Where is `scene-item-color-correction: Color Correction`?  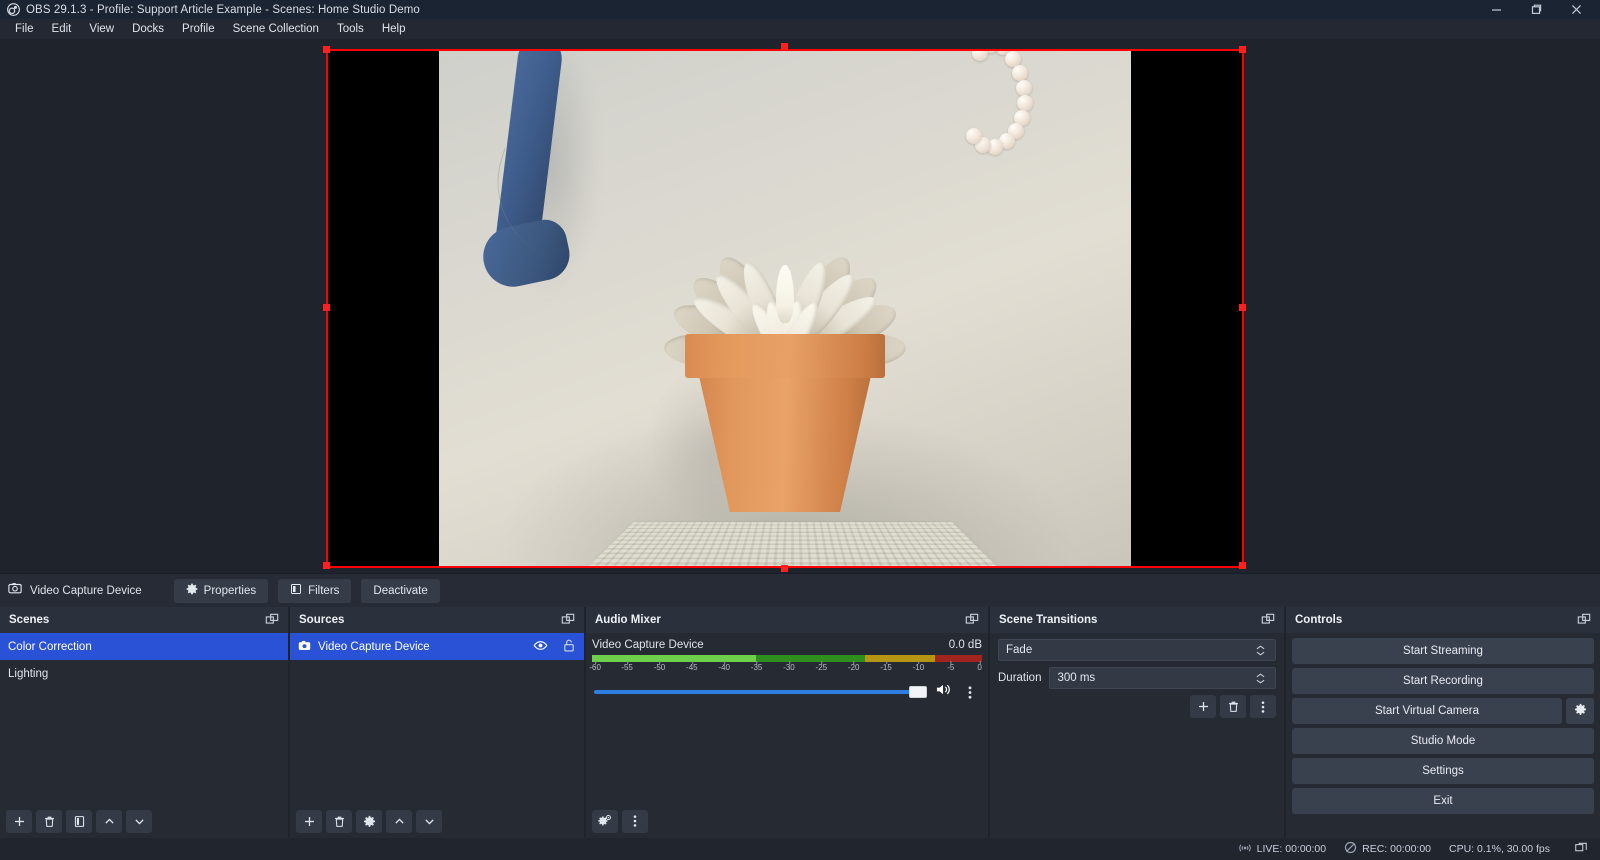 scene-item-color-correction: Color Correction is located at coordinates (144, 646).